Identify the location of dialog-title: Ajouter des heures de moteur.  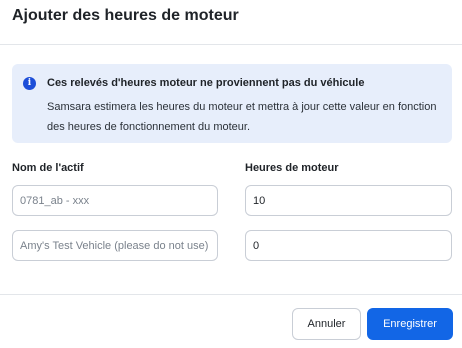
(125, 15).